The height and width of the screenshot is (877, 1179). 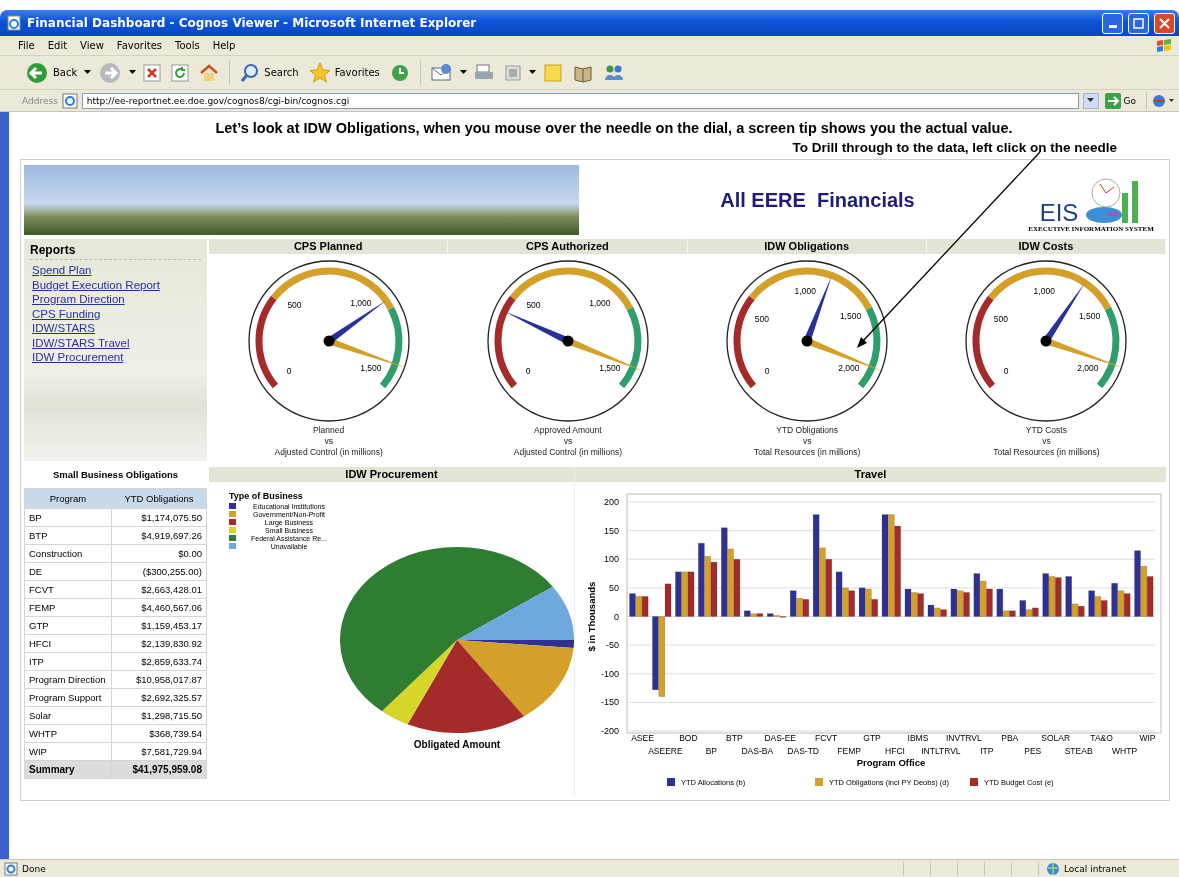 What do you see at coordinates (1112, 23) in the screenshot?
I see `minimize-button` at bounding box center [1112, 23].